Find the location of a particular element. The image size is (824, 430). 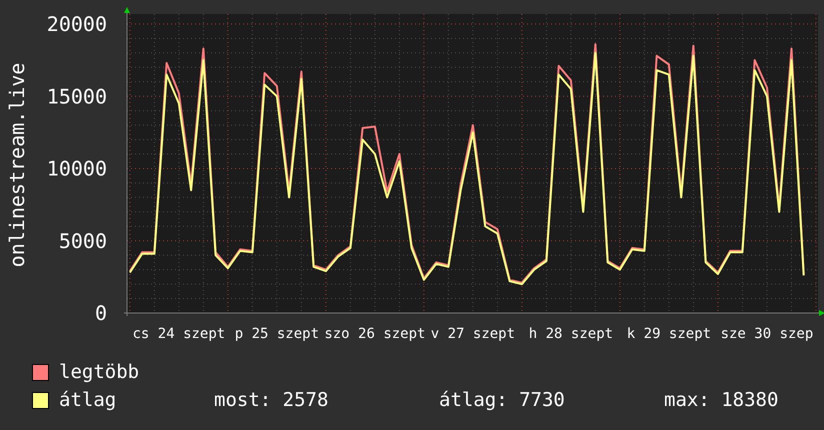

stat-text: max: 18380 is located at coordinates (721, 400).